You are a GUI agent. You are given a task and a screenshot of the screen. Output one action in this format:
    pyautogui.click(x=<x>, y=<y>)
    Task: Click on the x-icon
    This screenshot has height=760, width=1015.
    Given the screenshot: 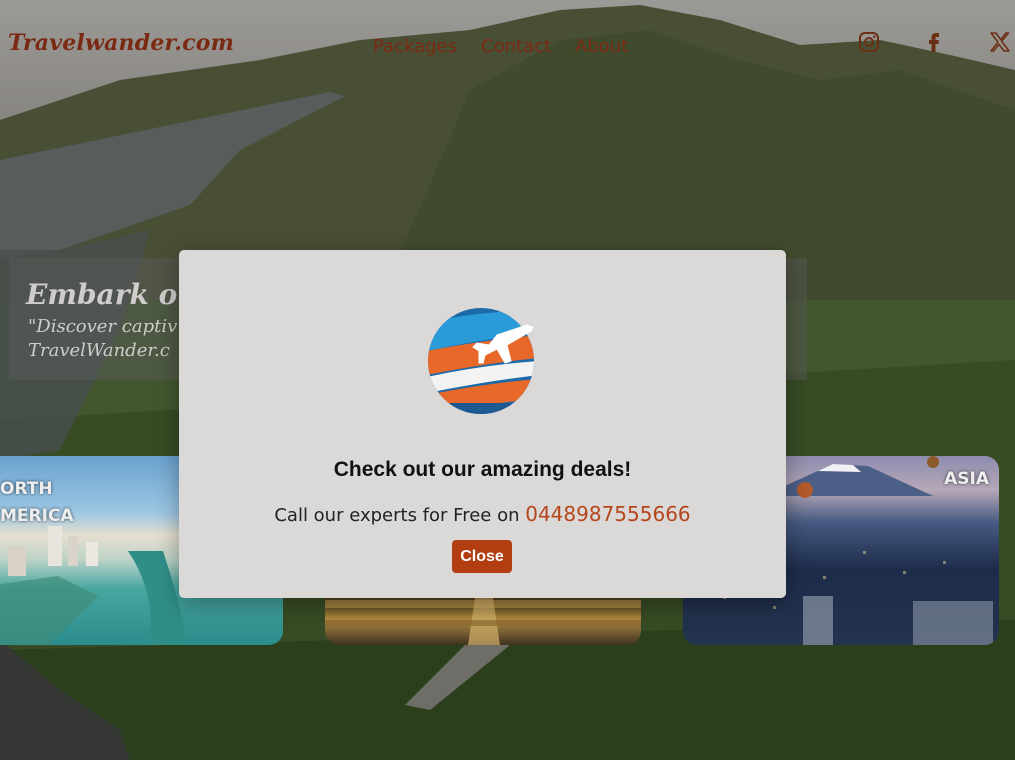 What is the action you would take?
    pyautogui.click(x=1000, y=43)
    